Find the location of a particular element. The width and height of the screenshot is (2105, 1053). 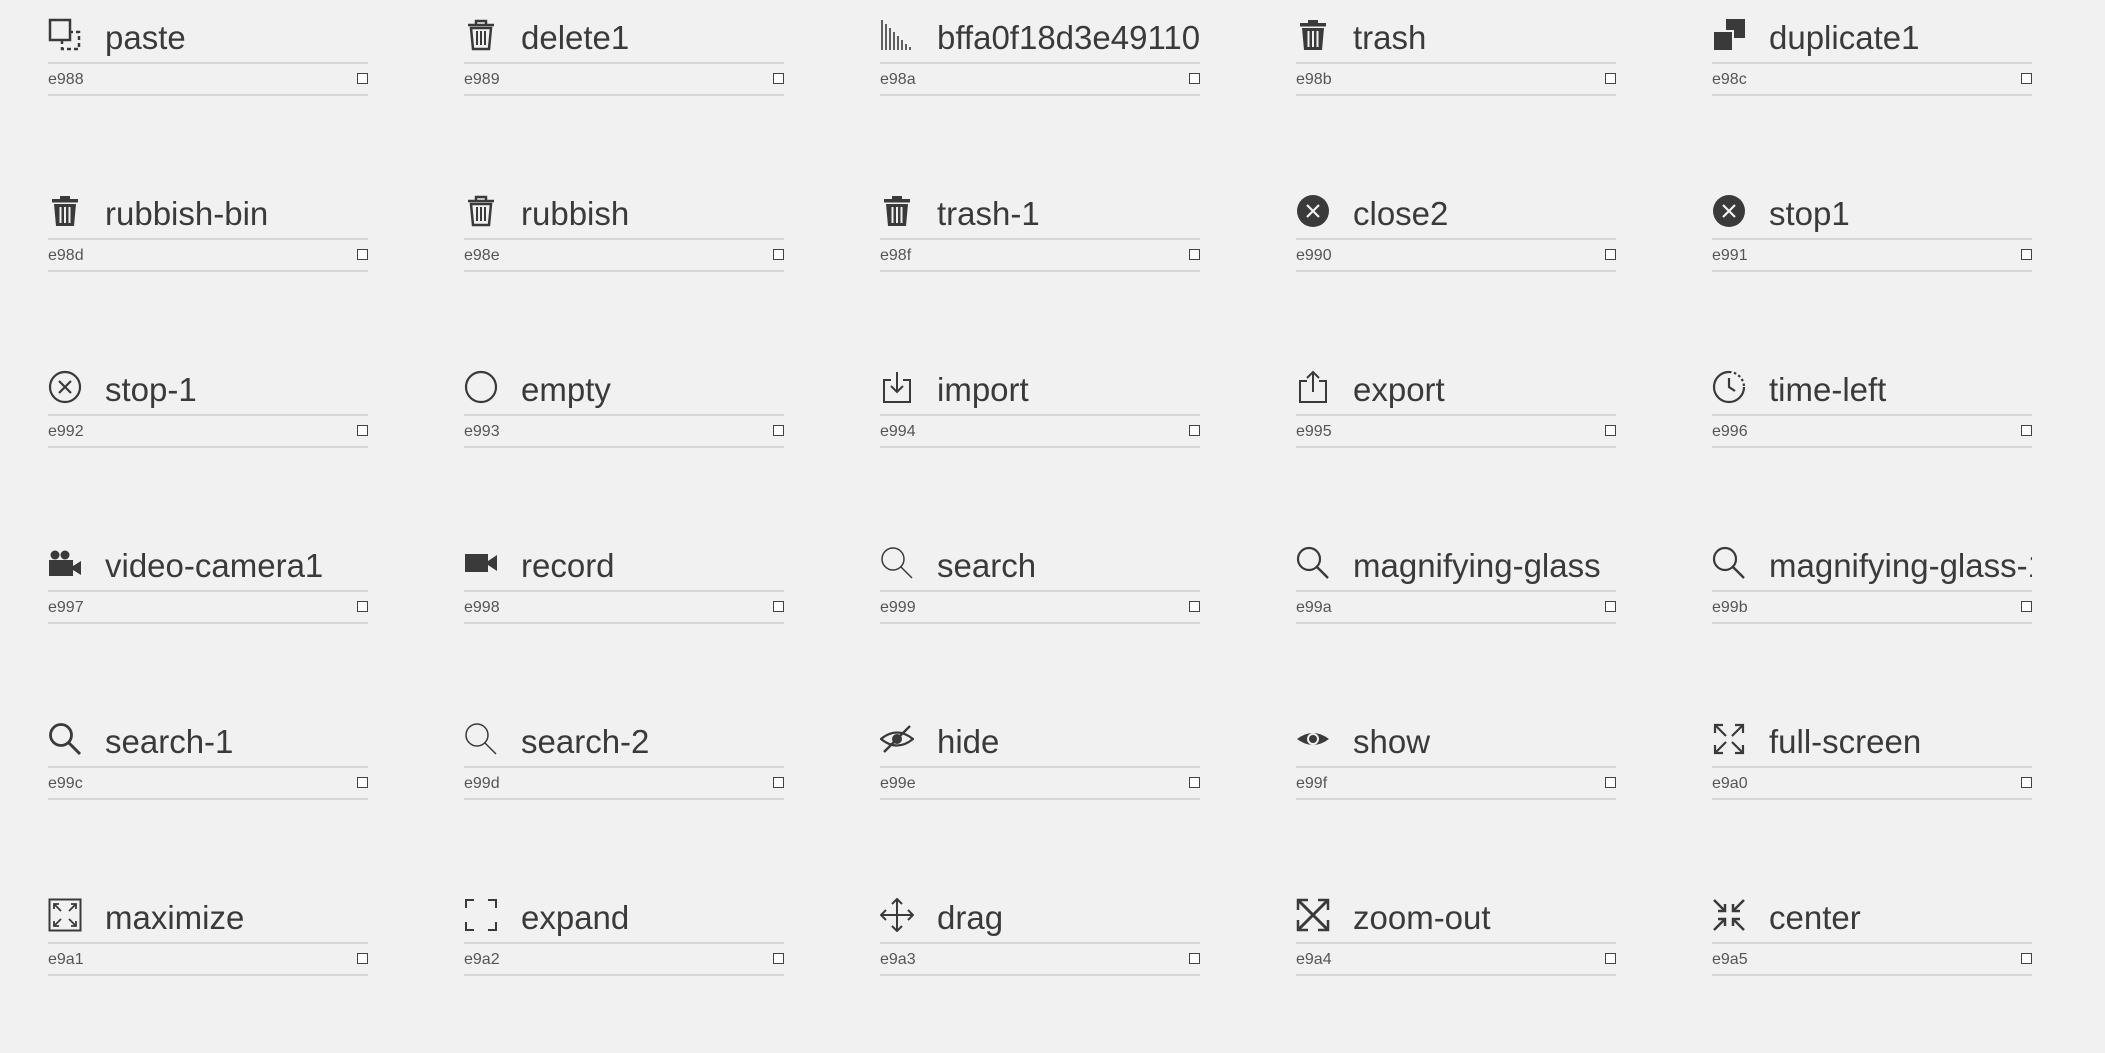

icon-card: stop-1 e992 is located at coordinates (208, 400).